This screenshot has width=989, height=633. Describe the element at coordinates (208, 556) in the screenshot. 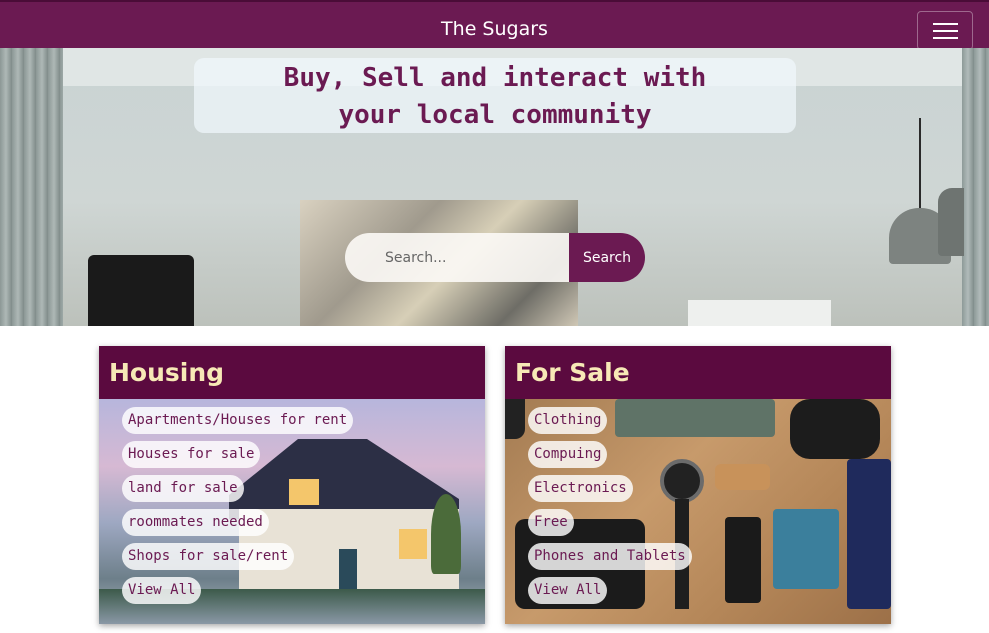

I see `category-link: Shops for sale/rent` at that location.